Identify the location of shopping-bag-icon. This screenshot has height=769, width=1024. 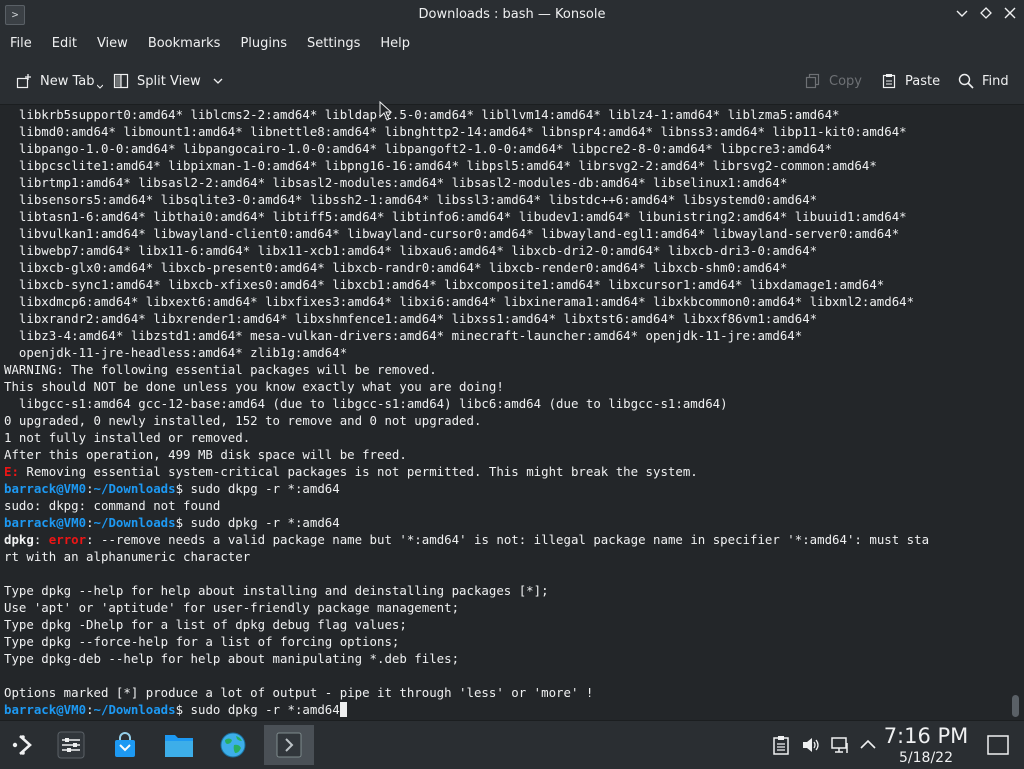
(125, 744).